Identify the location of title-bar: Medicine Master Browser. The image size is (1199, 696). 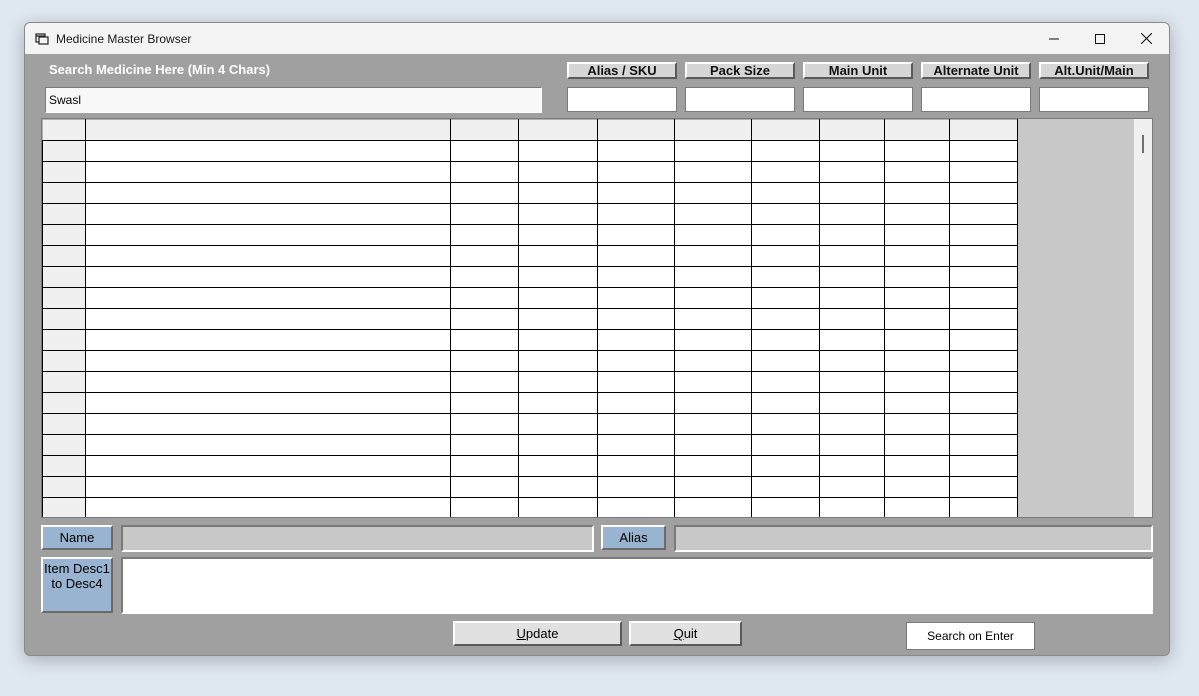
(597, 38).